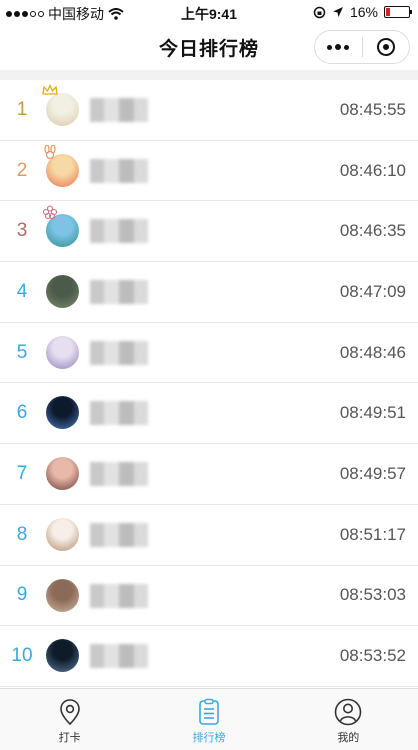  Describe the element at coordinates (209, 110) in the screenshot. I see `ranking-row: 1 08:45:55` at that location.